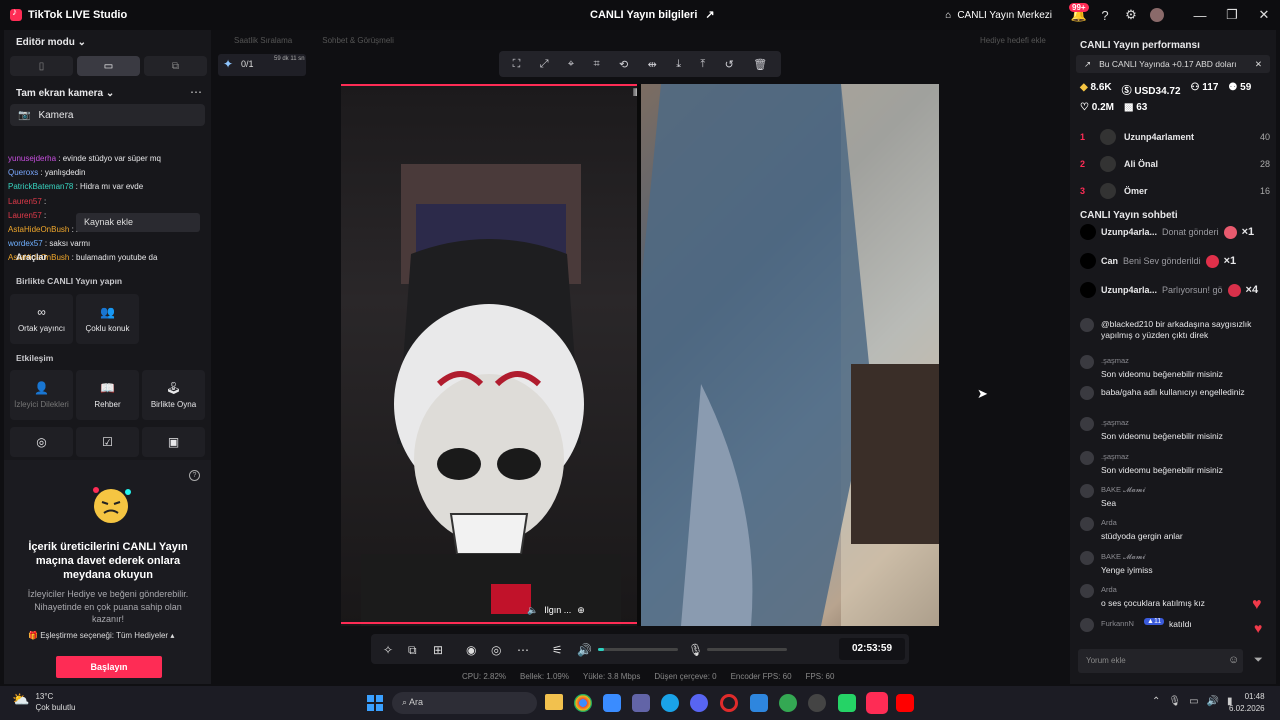  Describe the element at coordinates (1176, 633) in the screenshot. I see `chat-message: FurkannN ▲11 katıldı` at that location.